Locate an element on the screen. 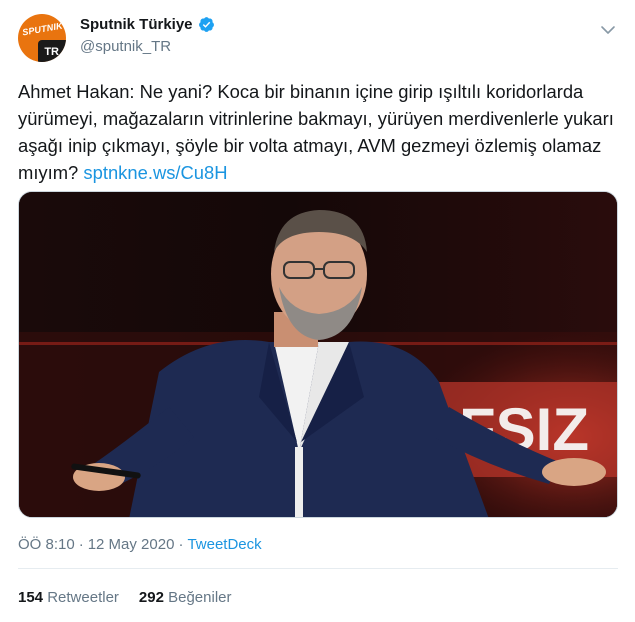 The image size is (635, 622). divider is located at coordinates (318, 568).